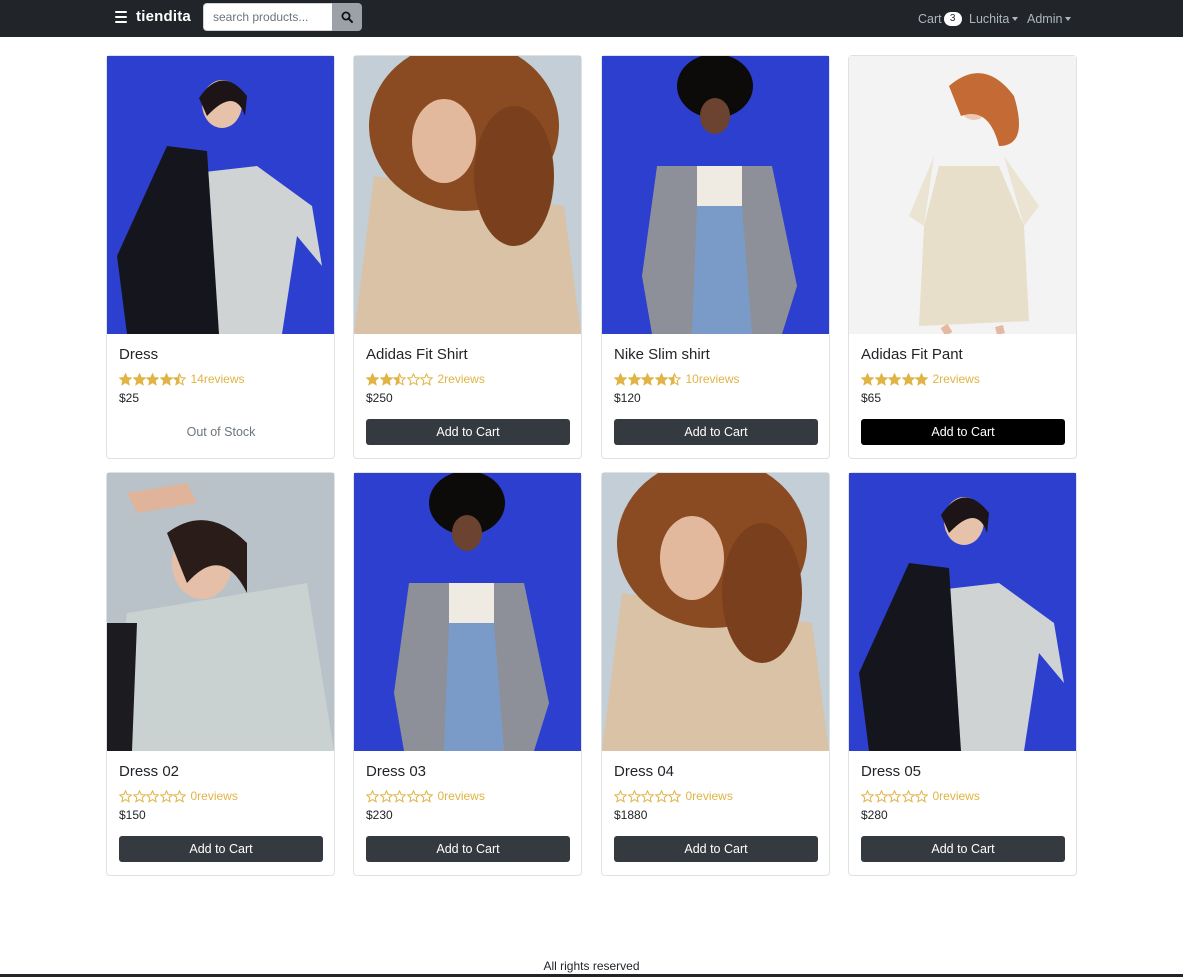 Image resolution: width=1183 pixels, height=977 pixels. What do you see at coordinates (627, 398) in the screenshot?
I see `product-price: $120` at bounding box center [627, 398].